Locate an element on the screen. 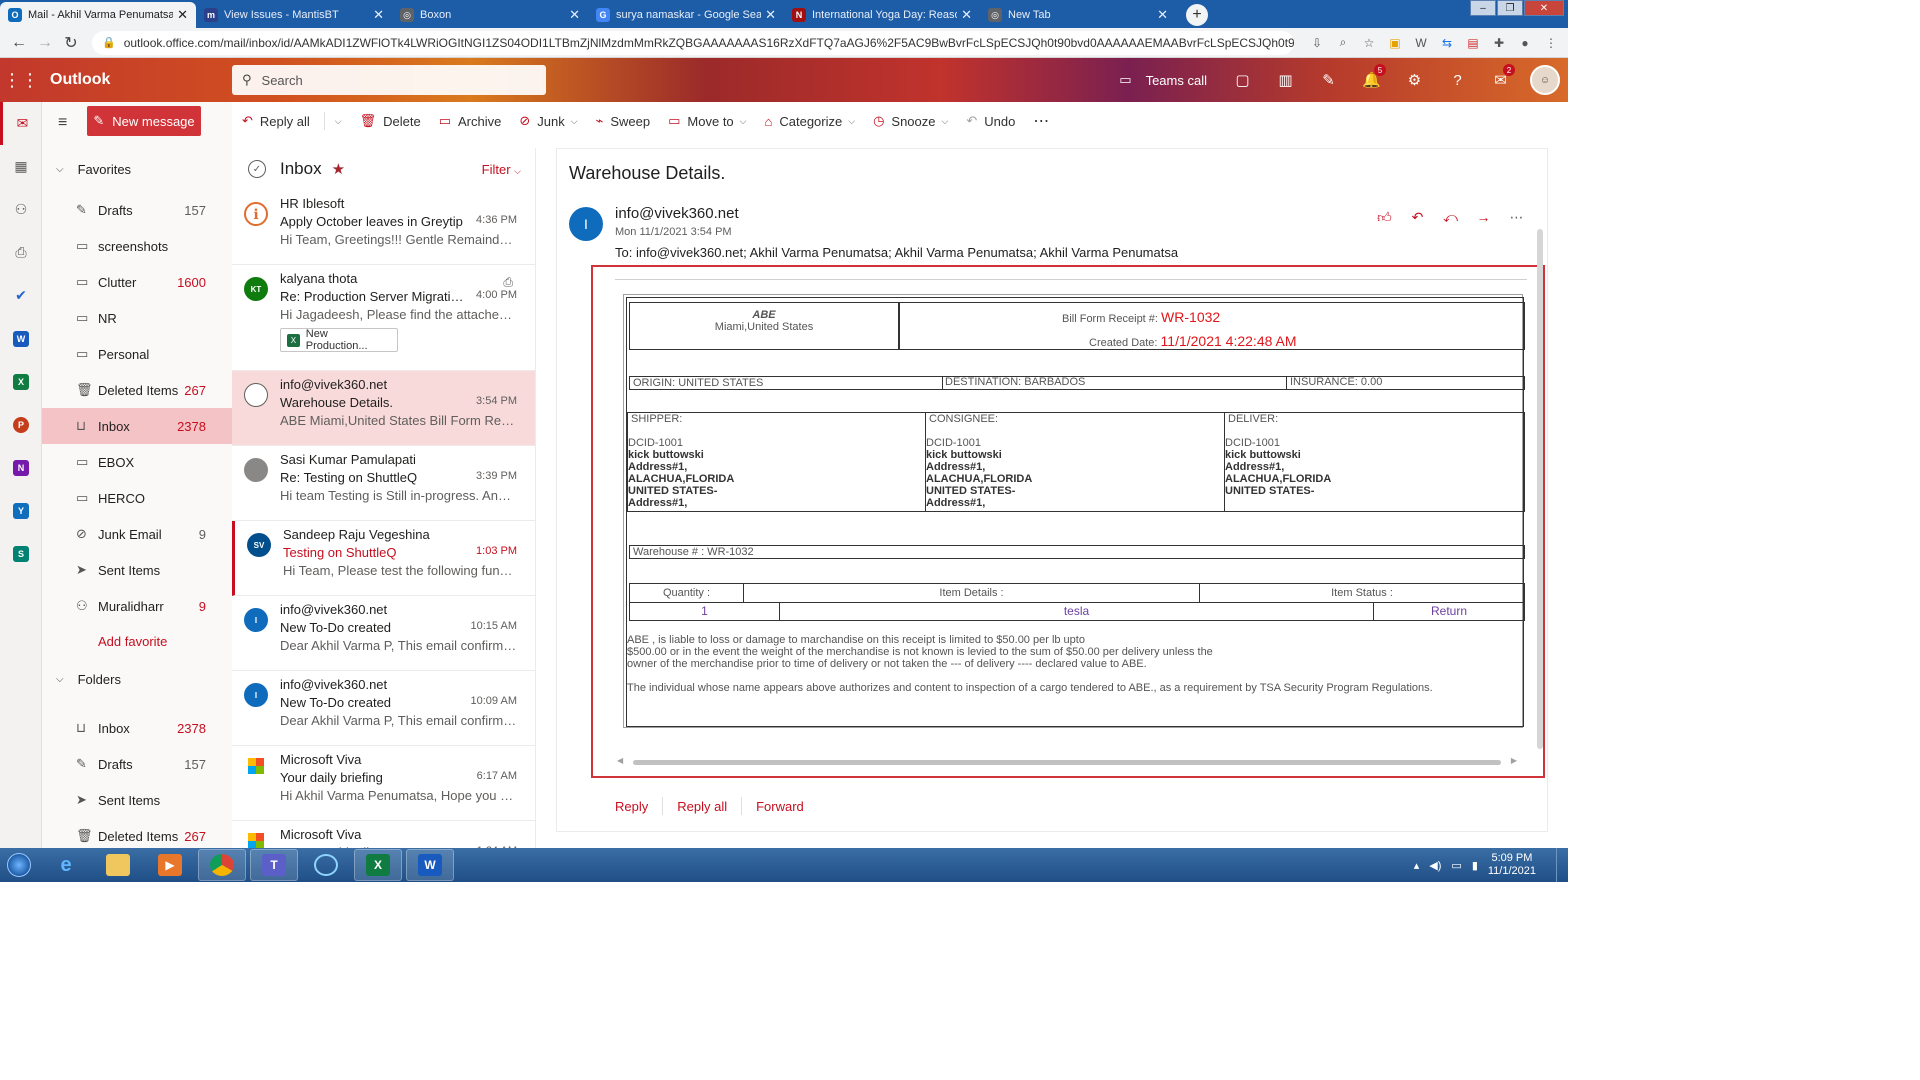  browser-tab: ◎ New Tab ✕ is located at coordinates (1078, 15).